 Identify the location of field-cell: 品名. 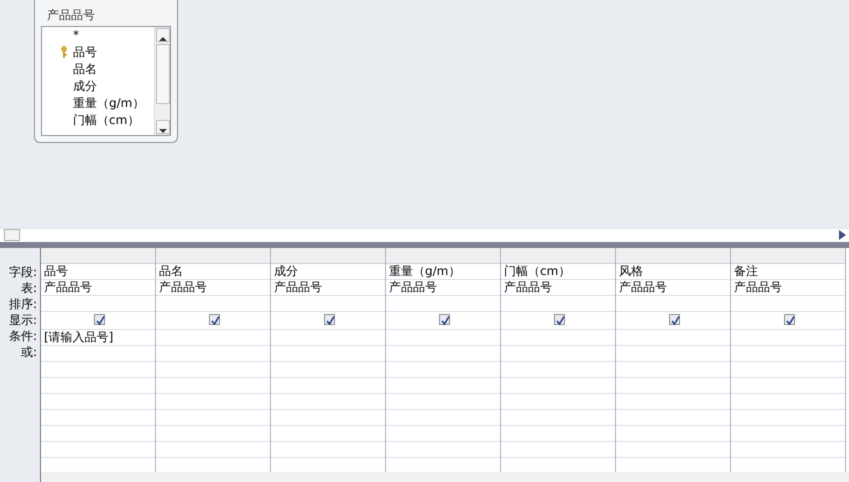
(213, 272).